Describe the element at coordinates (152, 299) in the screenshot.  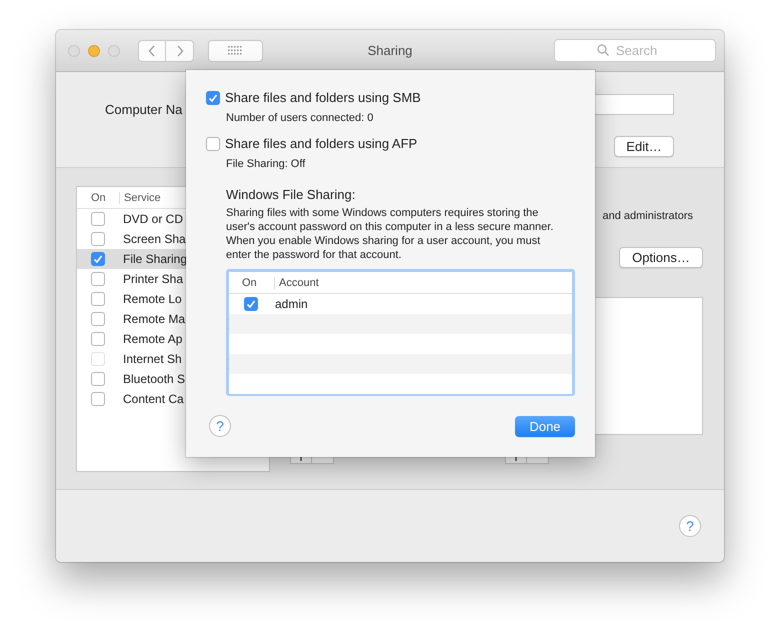
I see `service-name: Remote Lo` at that location.